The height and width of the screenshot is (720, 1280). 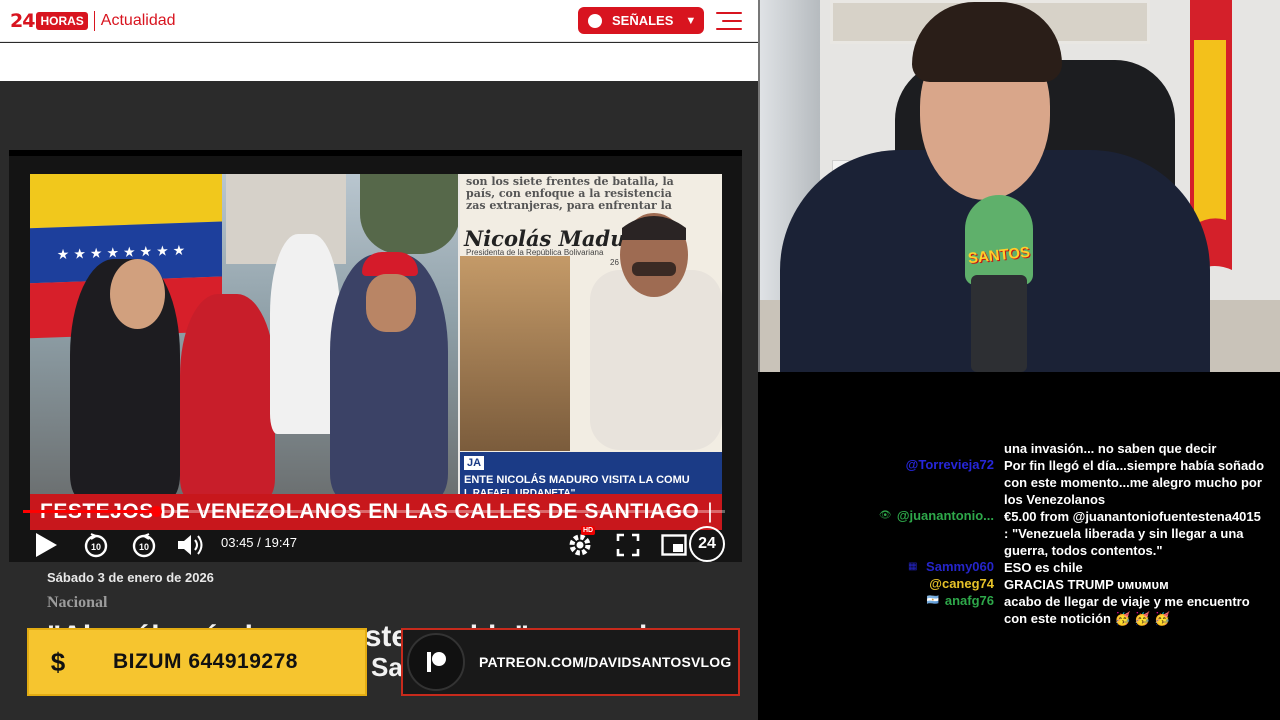 I want to click on chat-message: una invasión... no saben que decir, so click(x=1019, y=448).